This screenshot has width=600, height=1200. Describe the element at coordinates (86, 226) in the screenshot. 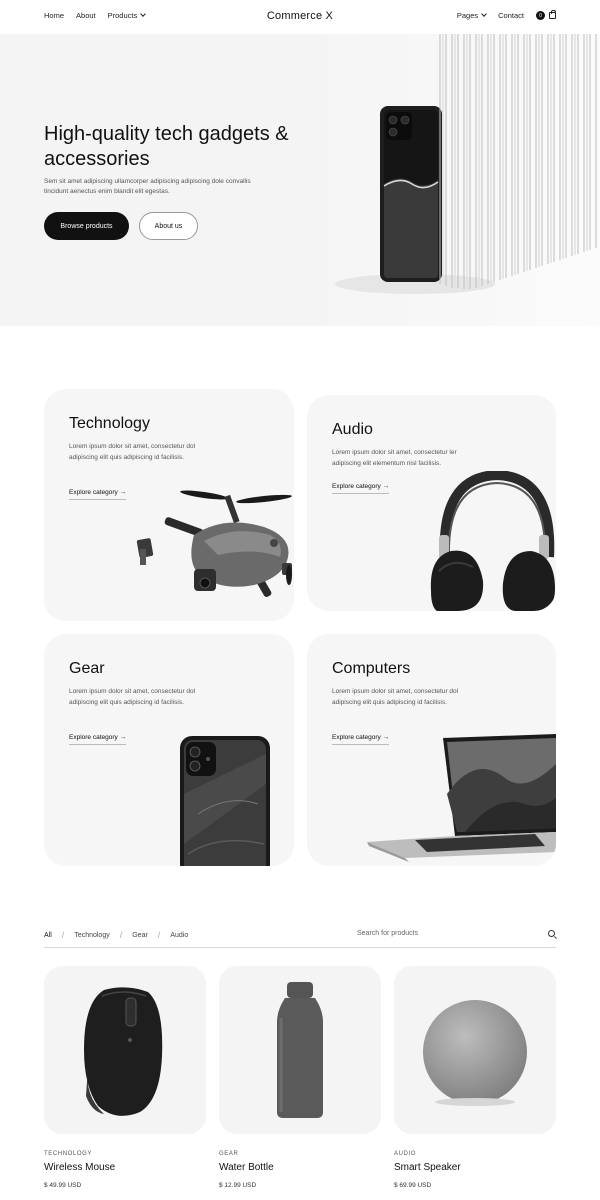

I see `browse-products-button: Browse products` at that location.